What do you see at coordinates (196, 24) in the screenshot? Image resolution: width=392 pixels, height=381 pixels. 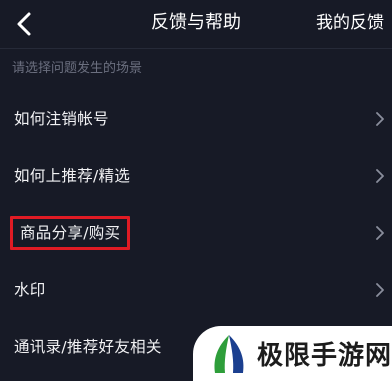 I see `nav-header: 反馈与帮助 我的反馈` at bounding box center [196, 24].